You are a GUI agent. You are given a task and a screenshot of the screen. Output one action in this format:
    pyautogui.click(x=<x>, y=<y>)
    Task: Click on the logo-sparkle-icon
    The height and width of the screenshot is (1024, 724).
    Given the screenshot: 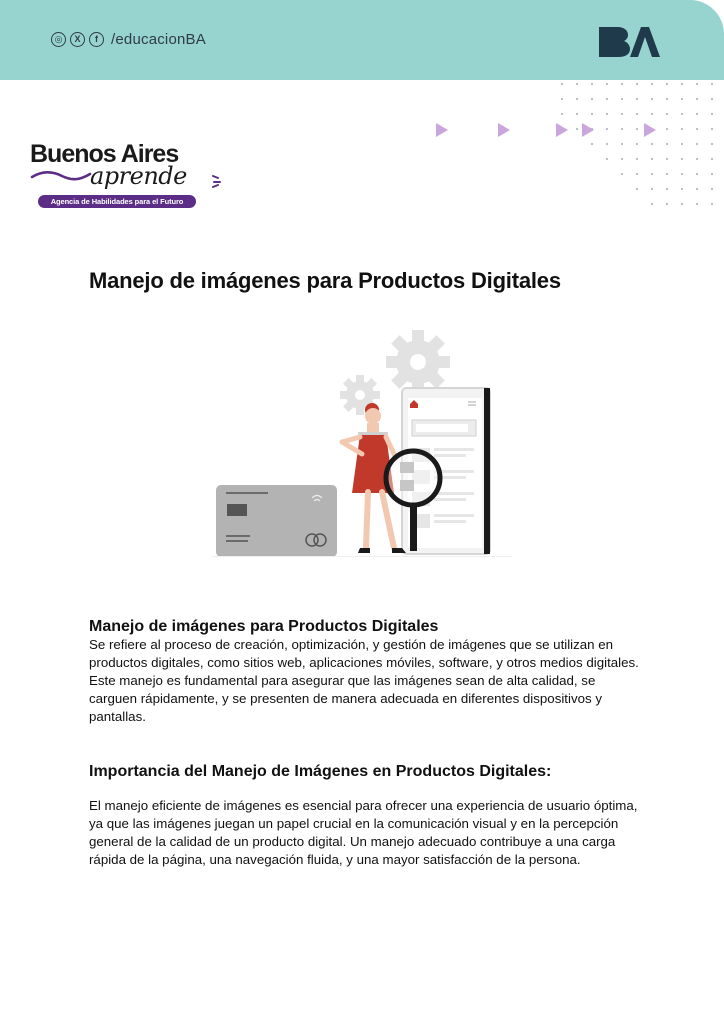 What is the action you would take?
    pyautogui.click(x=216, y=181)
    